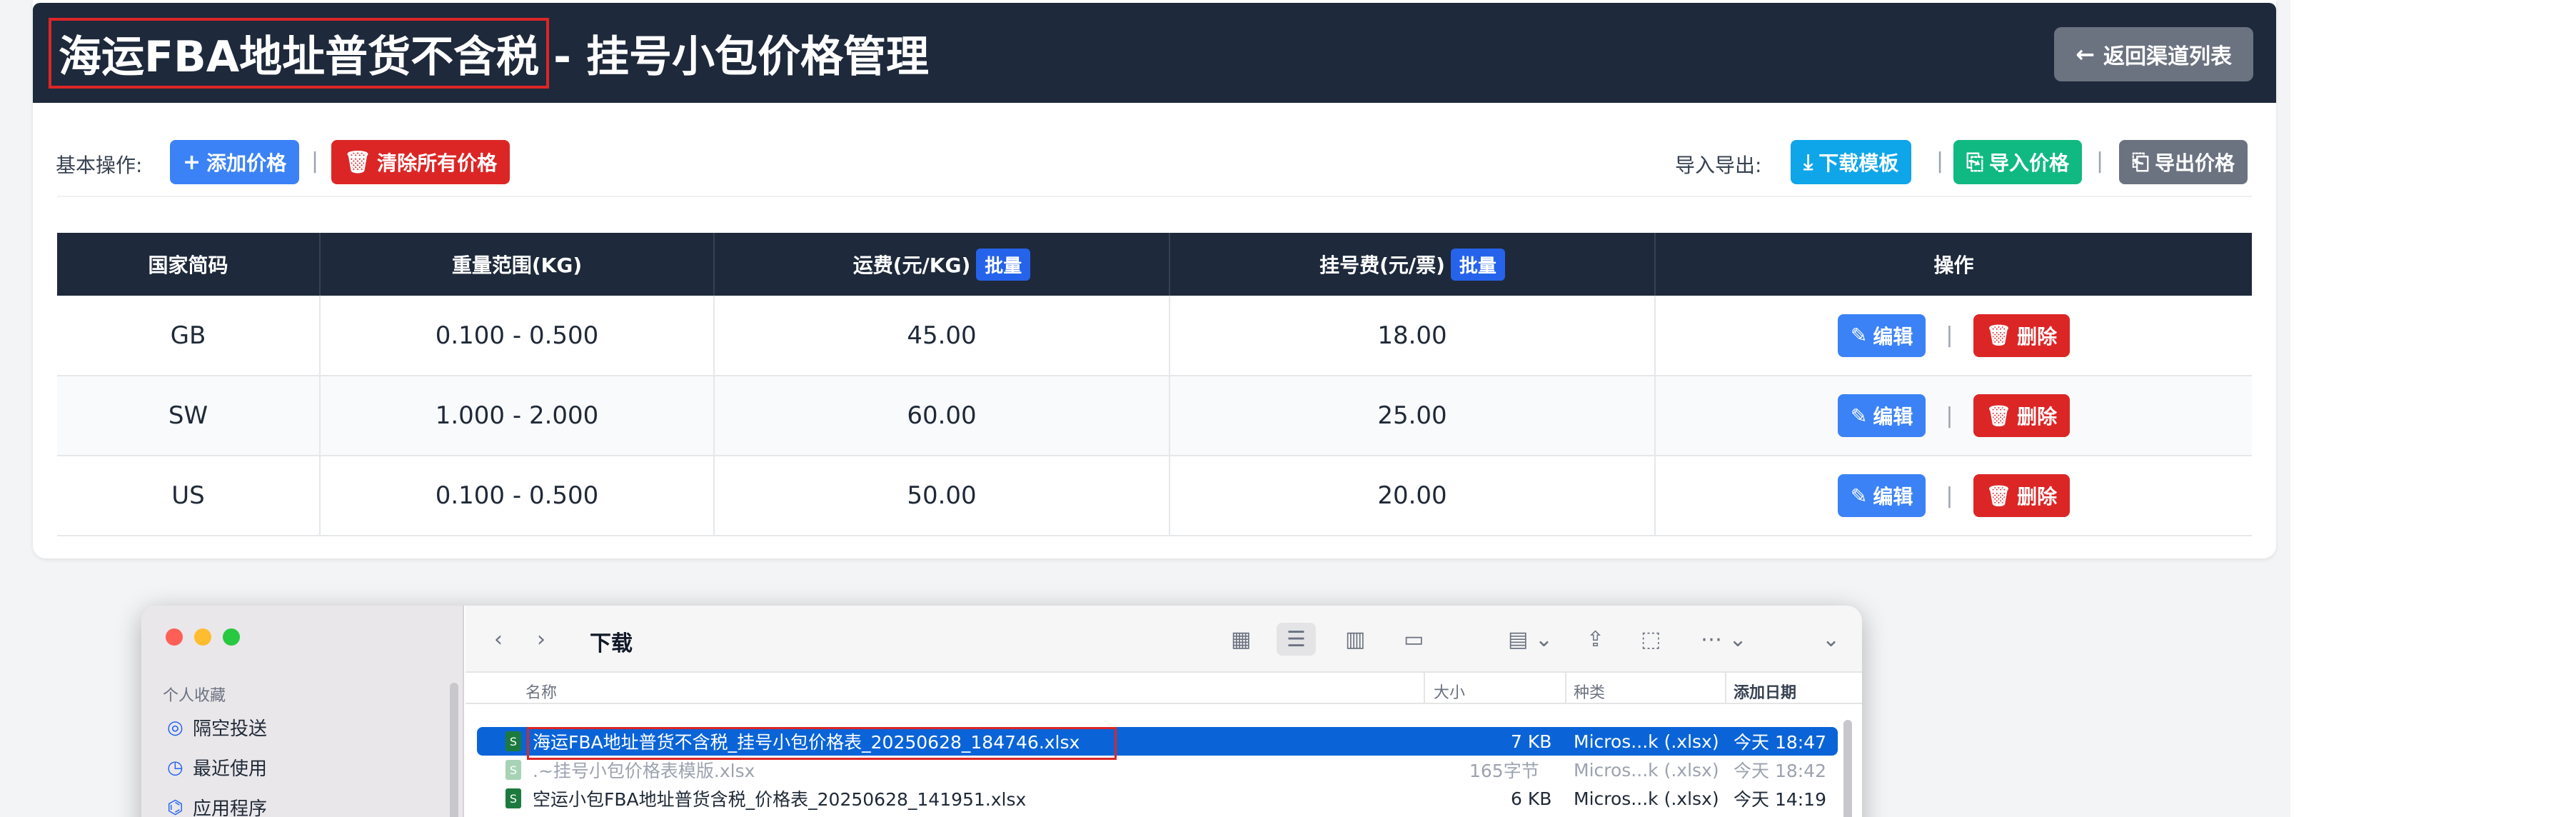 This screenshot has height=817, width=2576. I want to click on col-kind: 种类, so click(1590, 692).